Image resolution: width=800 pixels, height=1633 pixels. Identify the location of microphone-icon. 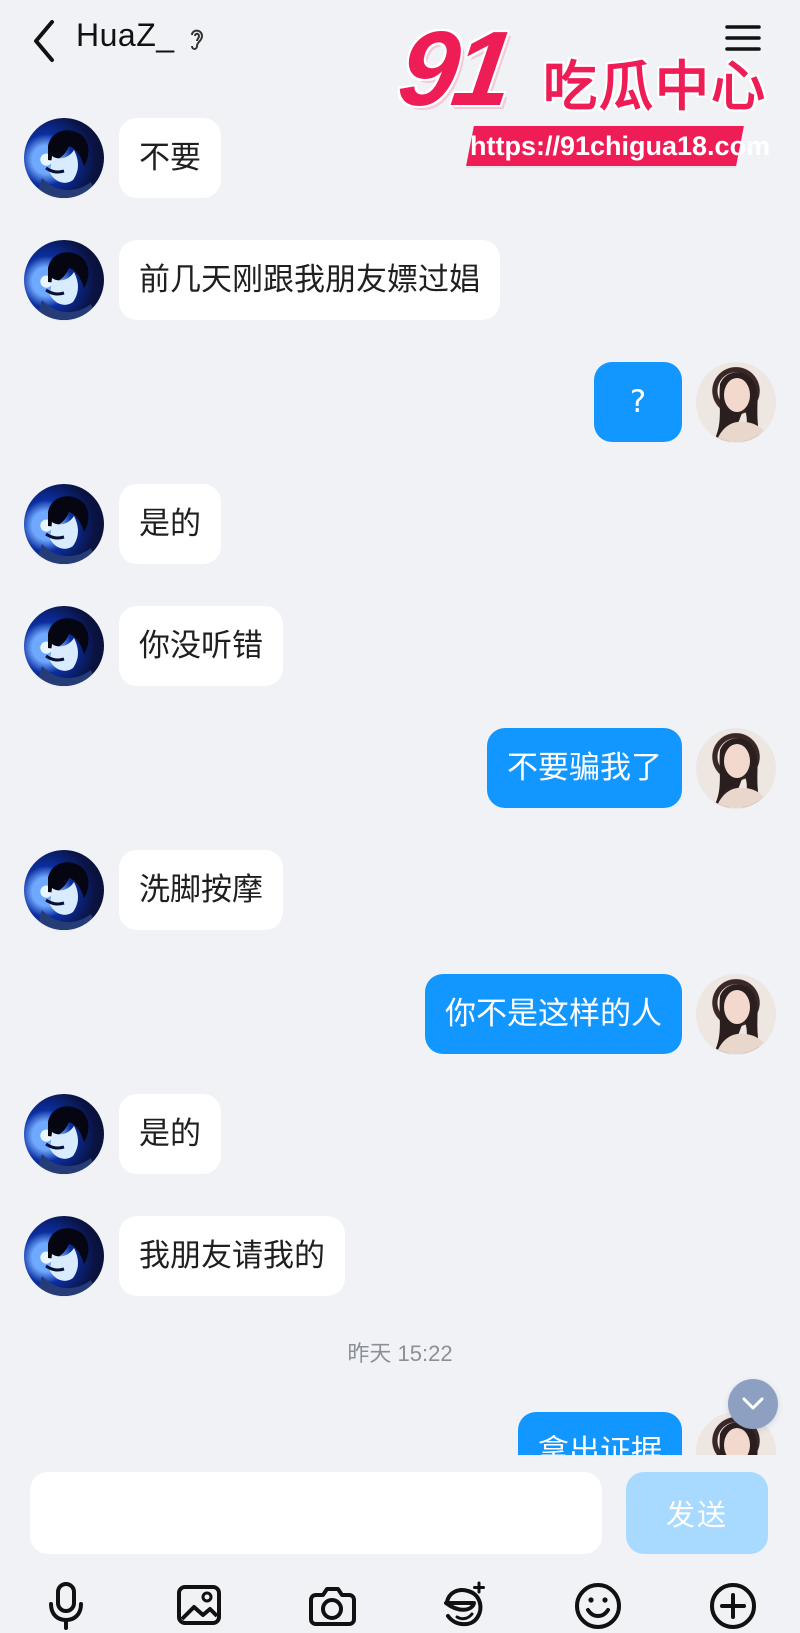
(66, 1606).